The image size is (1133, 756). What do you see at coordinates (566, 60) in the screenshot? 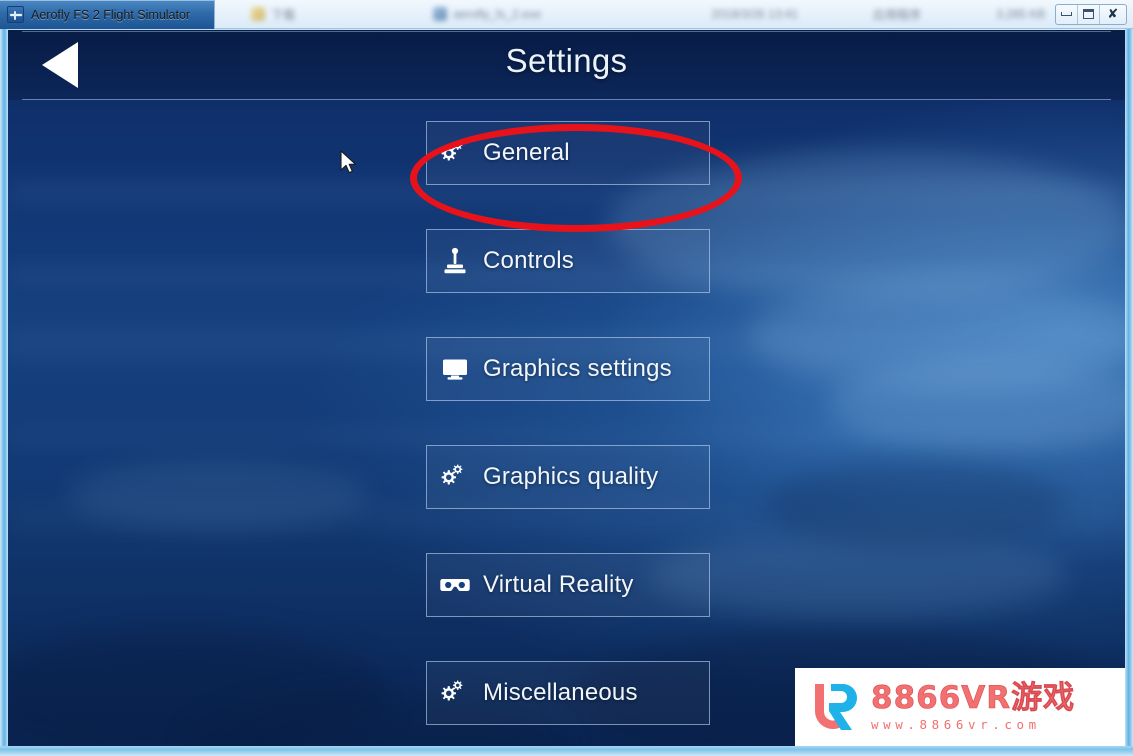
I see `page-title: Settings` at bounding box center [566, 60].